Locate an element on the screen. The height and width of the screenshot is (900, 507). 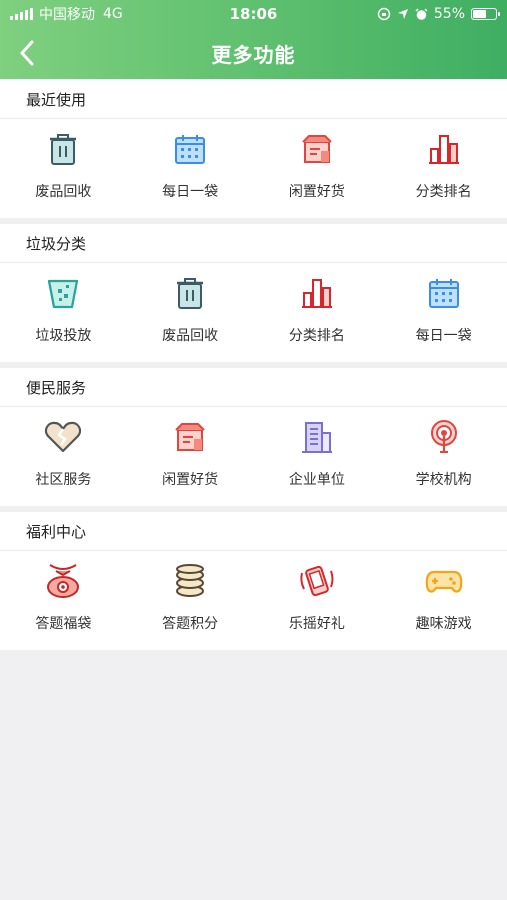
feature-item: 学校机构 is located at coordinates (443, 456).